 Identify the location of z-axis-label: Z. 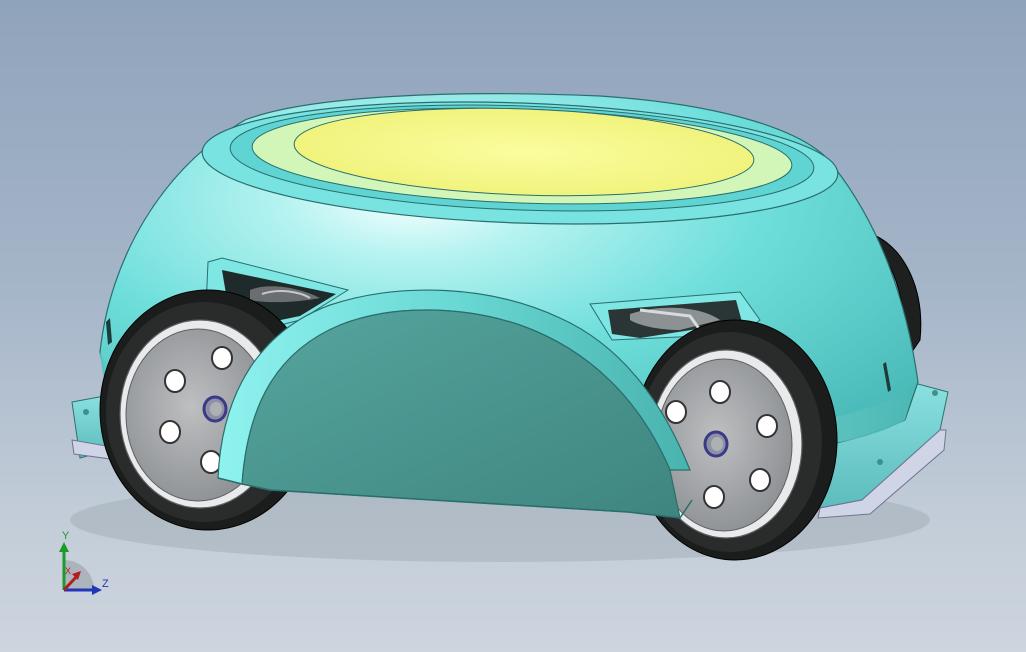
(105, 584).